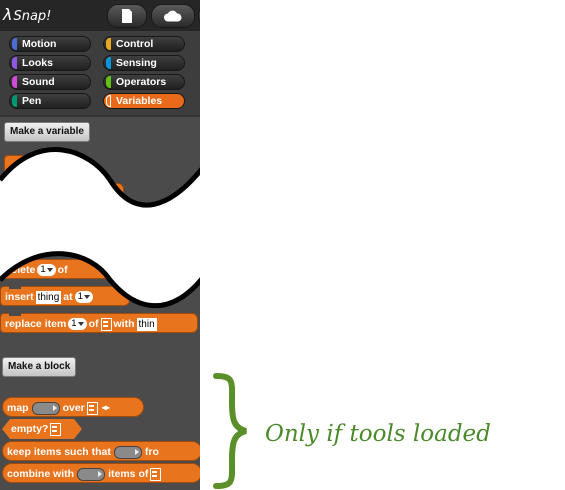  Describe the element at coordinates (101, 451) in the screenshot. I see `keep-items-block: keep items such that fro` at that location.